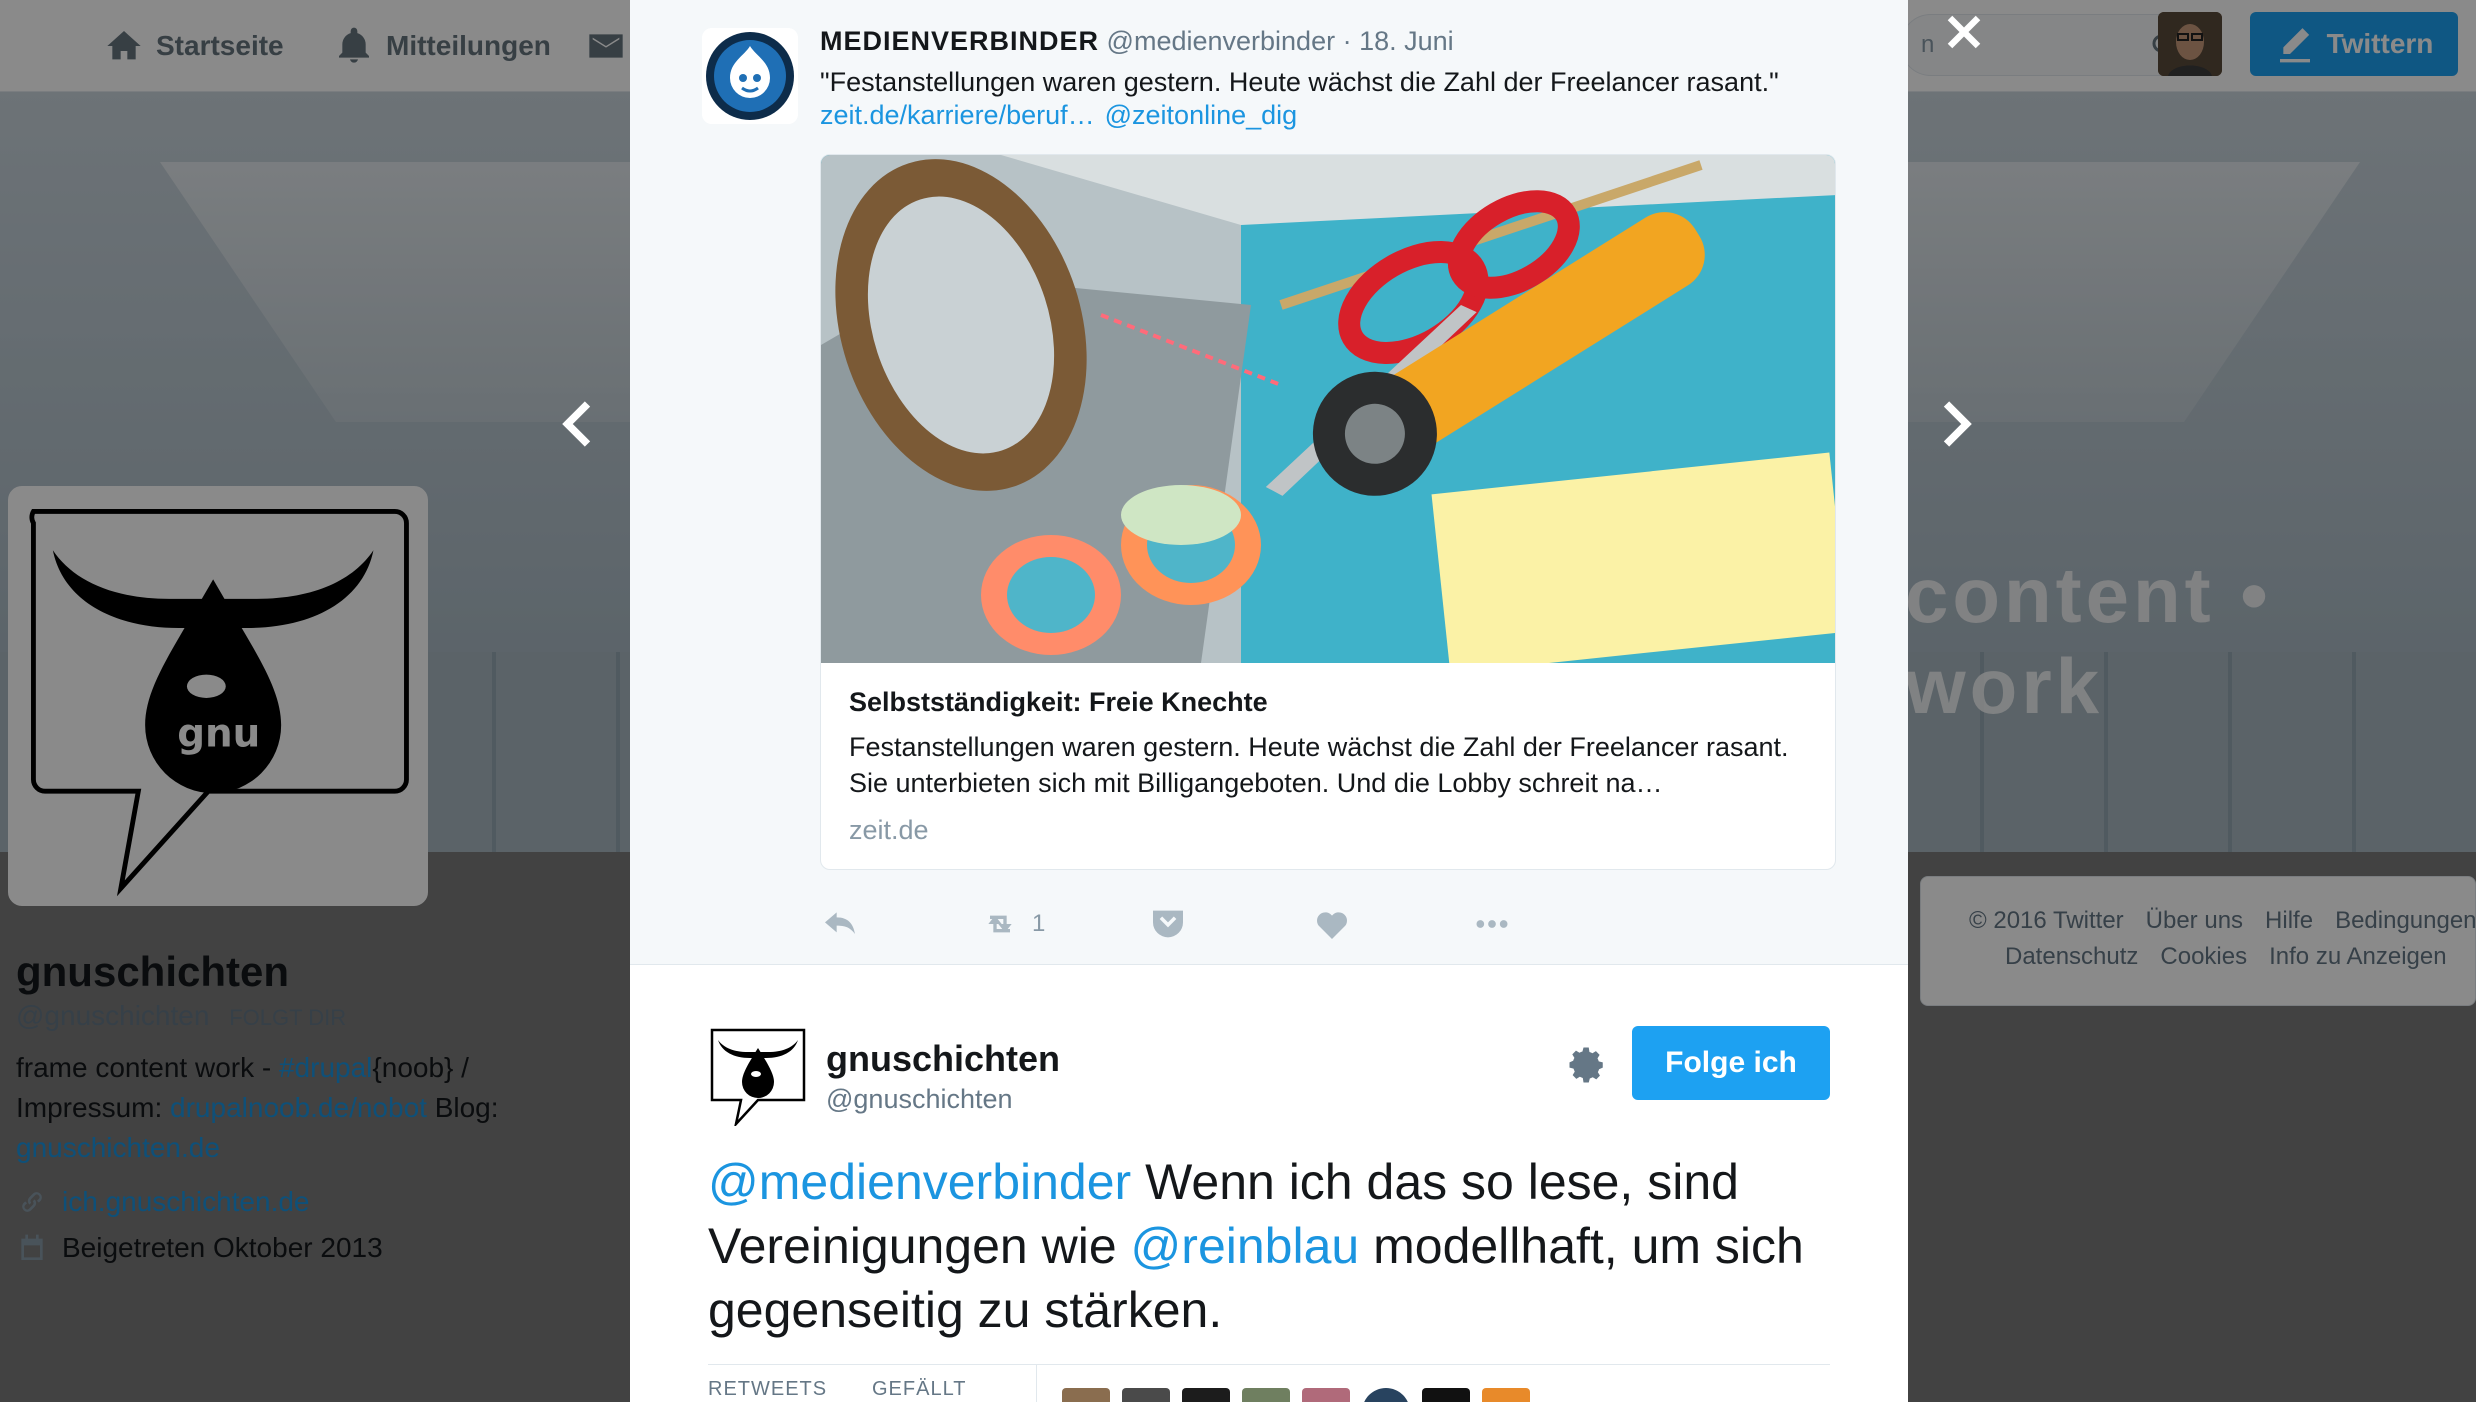  I want to click on retweets-stat-label: RETWEETS, so click(767, 1389).